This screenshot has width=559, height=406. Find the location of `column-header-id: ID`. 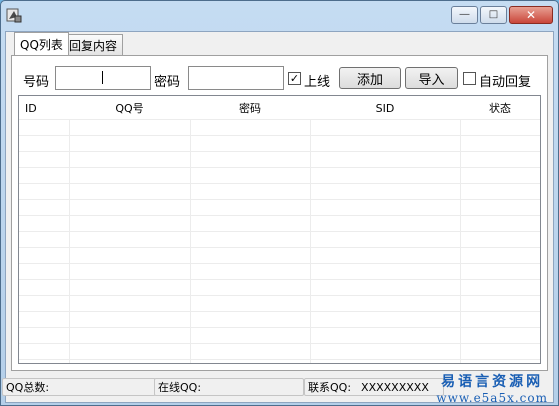

column-header-id: ID is located at coordinates (31, 108).